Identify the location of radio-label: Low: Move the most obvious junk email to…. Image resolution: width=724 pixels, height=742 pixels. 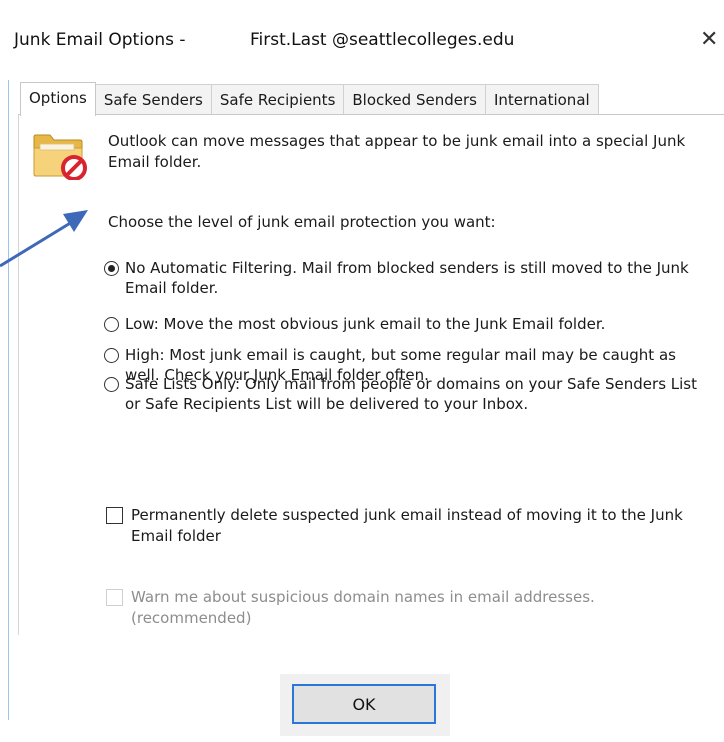
(365, 324).